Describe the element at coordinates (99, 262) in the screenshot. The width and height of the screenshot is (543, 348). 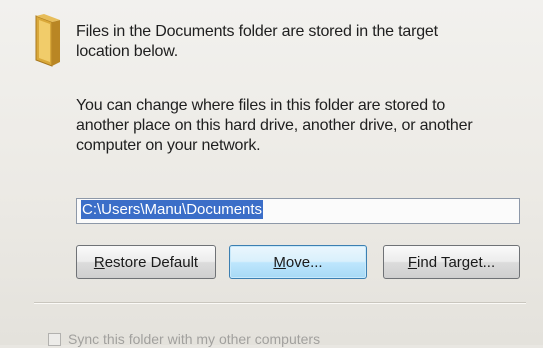
I see `restore-mnemonic: R` at that location.